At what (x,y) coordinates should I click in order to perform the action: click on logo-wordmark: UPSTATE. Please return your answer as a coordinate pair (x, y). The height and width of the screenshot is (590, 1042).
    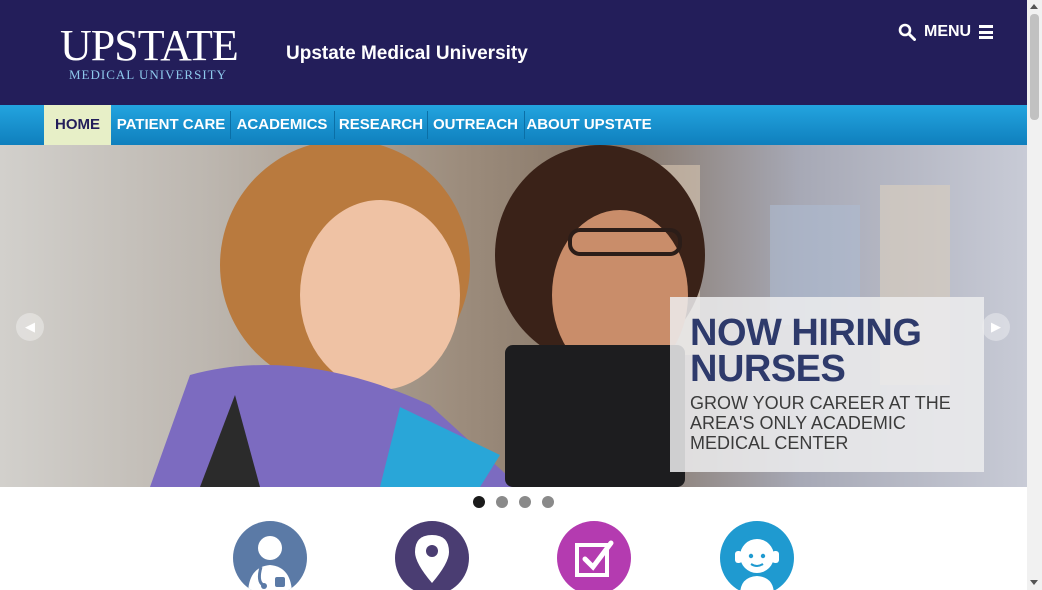
    Looking at the image, I should click on (149, 45).